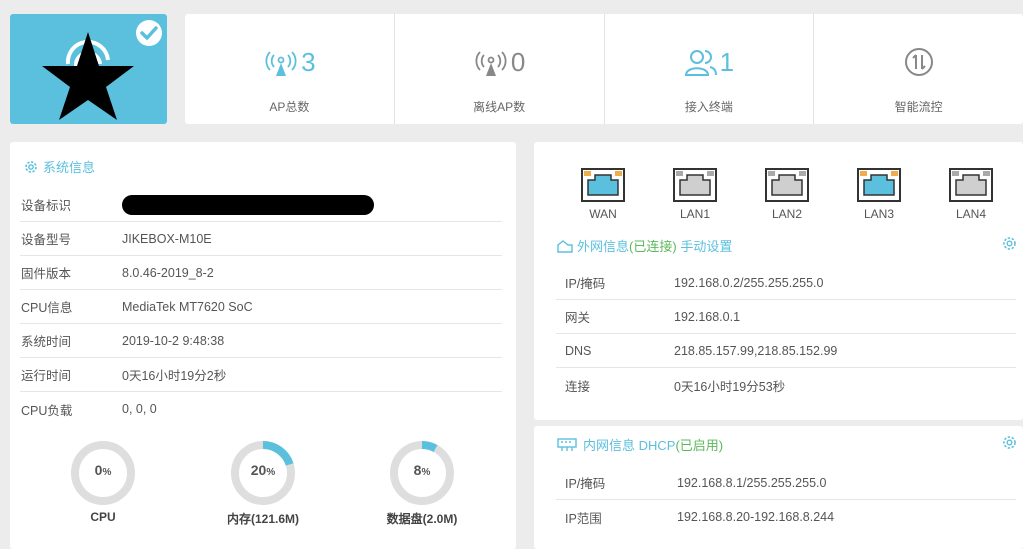 The image size is (1023, 549). I want to click on lan-switch-icon, so click(567, 444).